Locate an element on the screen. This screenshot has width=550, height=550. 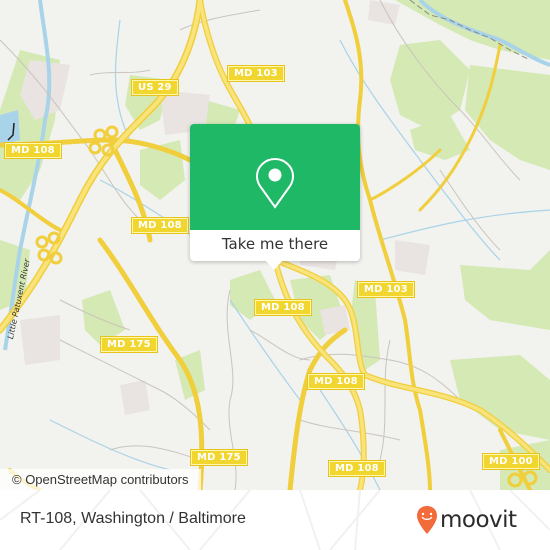
popup-pointer is located at coordinates (274, 265).